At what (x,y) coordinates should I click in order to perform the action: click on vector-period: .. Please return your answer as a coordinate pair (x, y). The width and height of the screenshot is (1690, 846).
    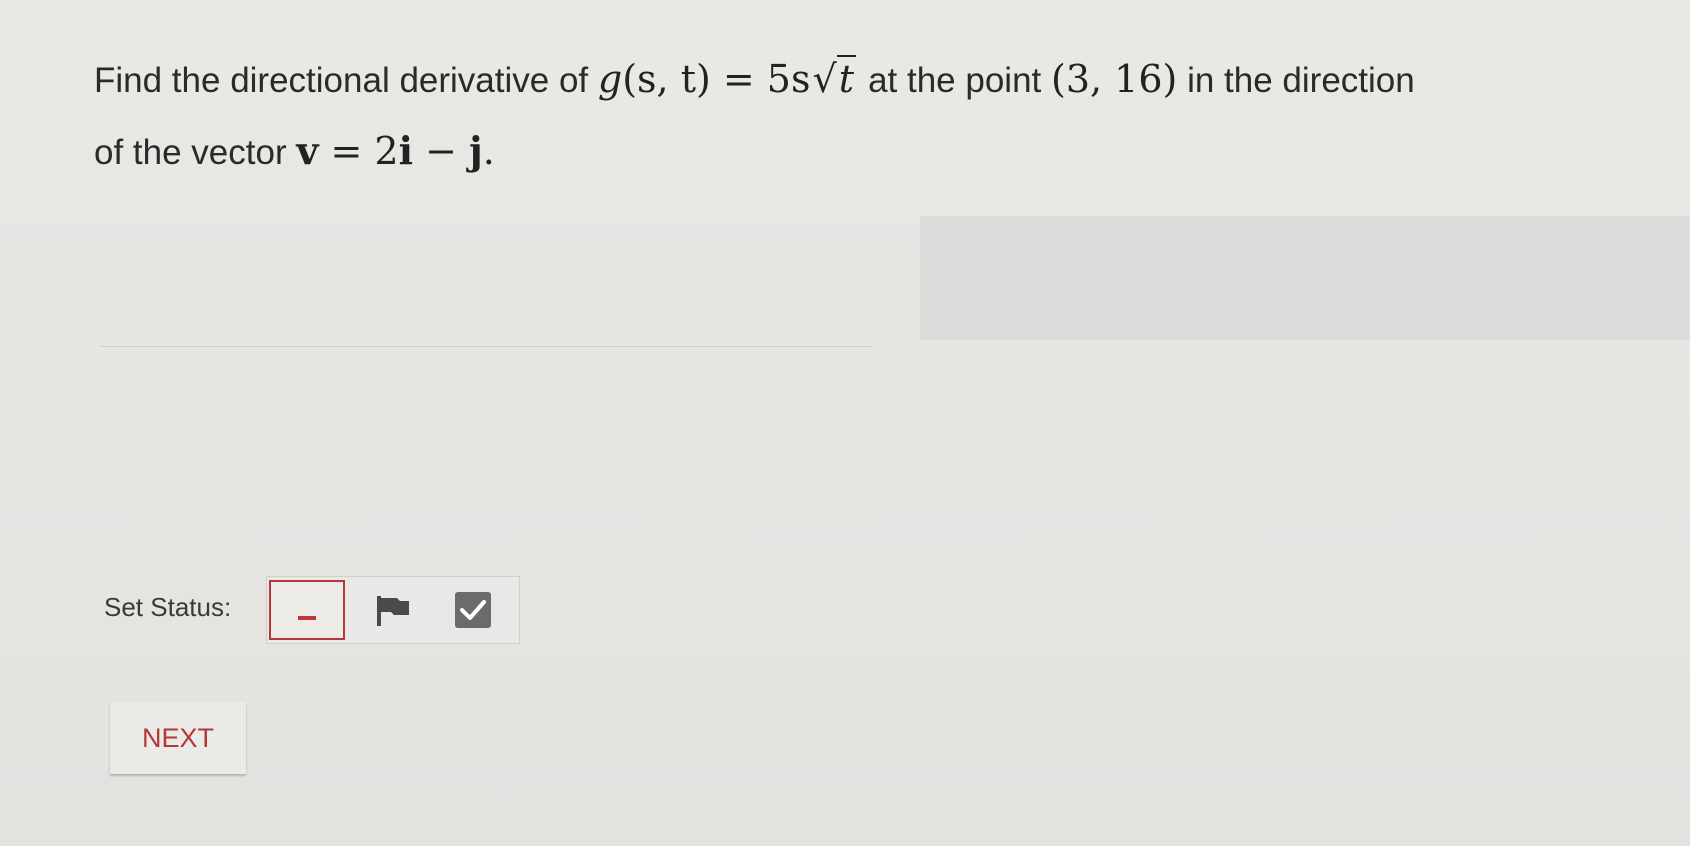
    Looking at the image, I should click on (488, 151).